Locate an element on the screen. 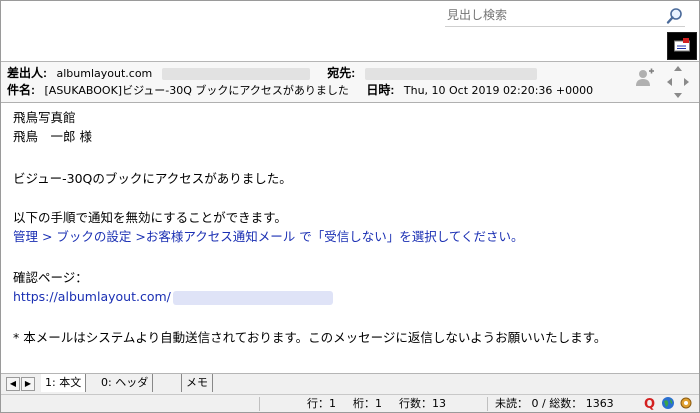  date-label: 日時: is located at coordinates (380, 90).